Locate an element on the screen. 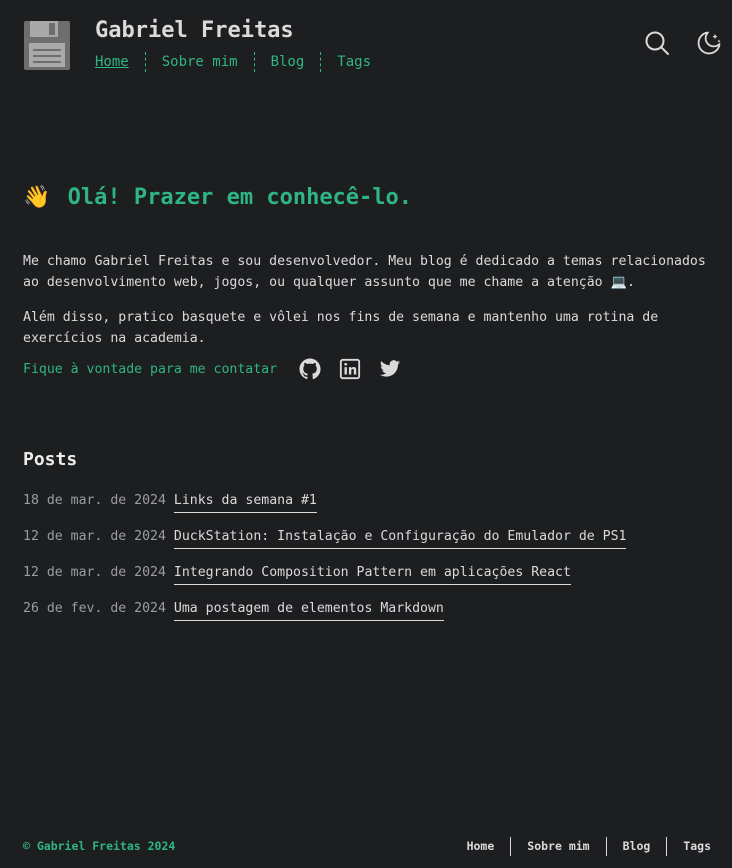  post-date: 18 de mar. de 2024 is located at coordinates (94, 500).